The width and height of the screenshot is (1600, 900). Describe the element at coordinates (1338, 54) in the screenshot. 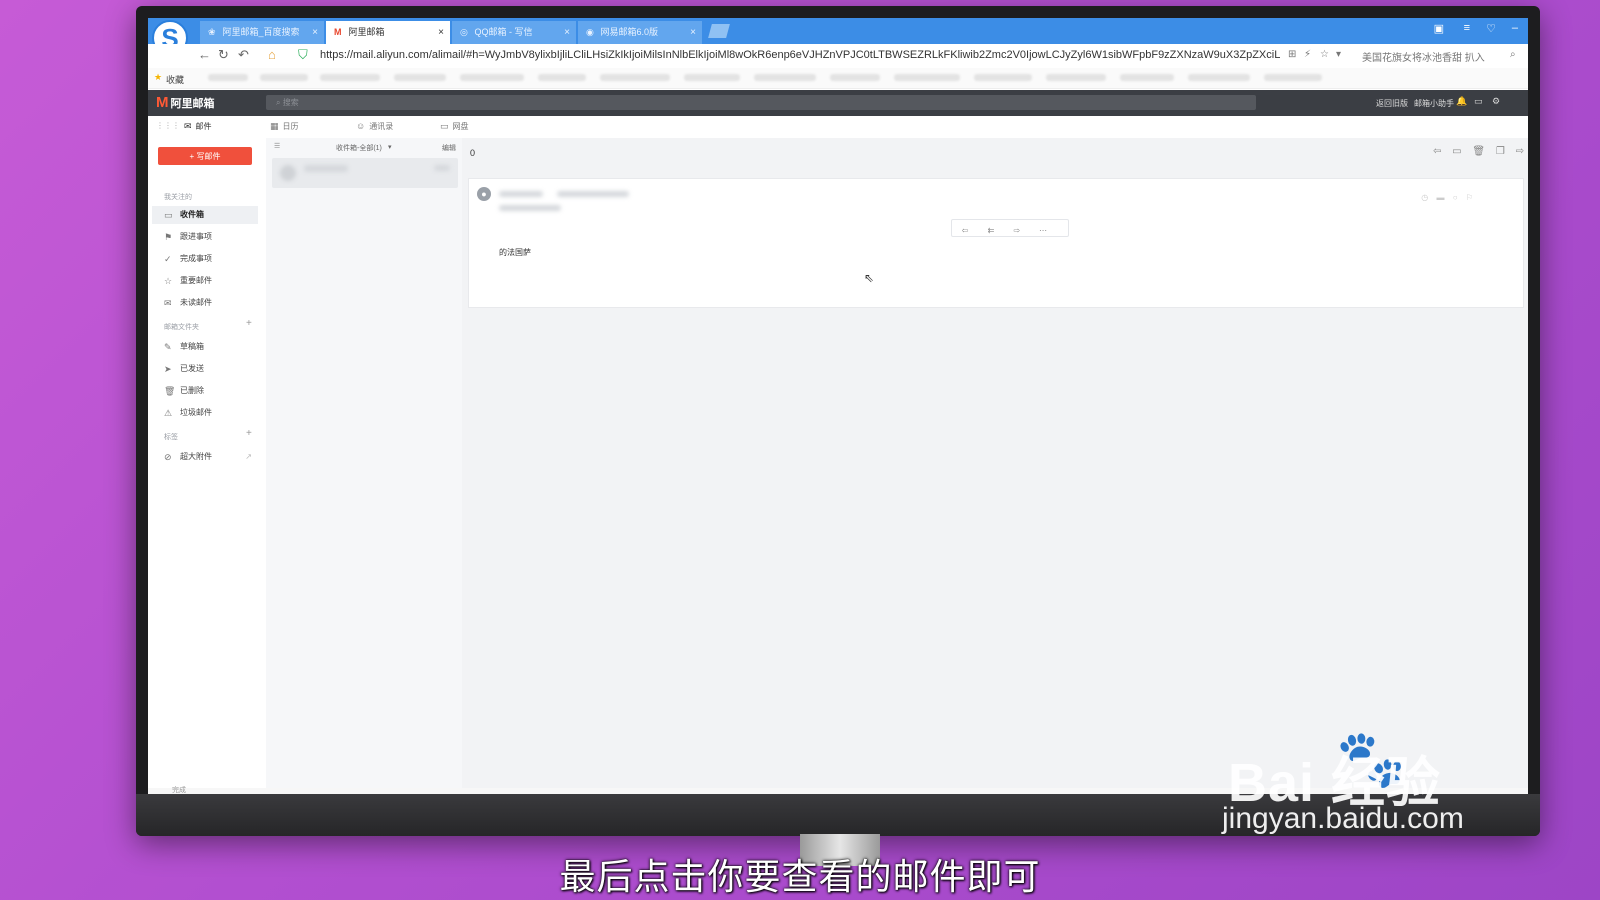

I see `chevron-down-icon: ▾` at that location.